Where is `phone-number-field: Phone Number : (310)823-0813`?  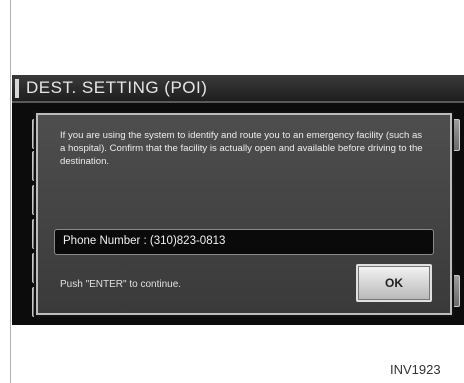
phone-number-field: Phone Number : (310)823-0813 is located at coordinates (244, 242).